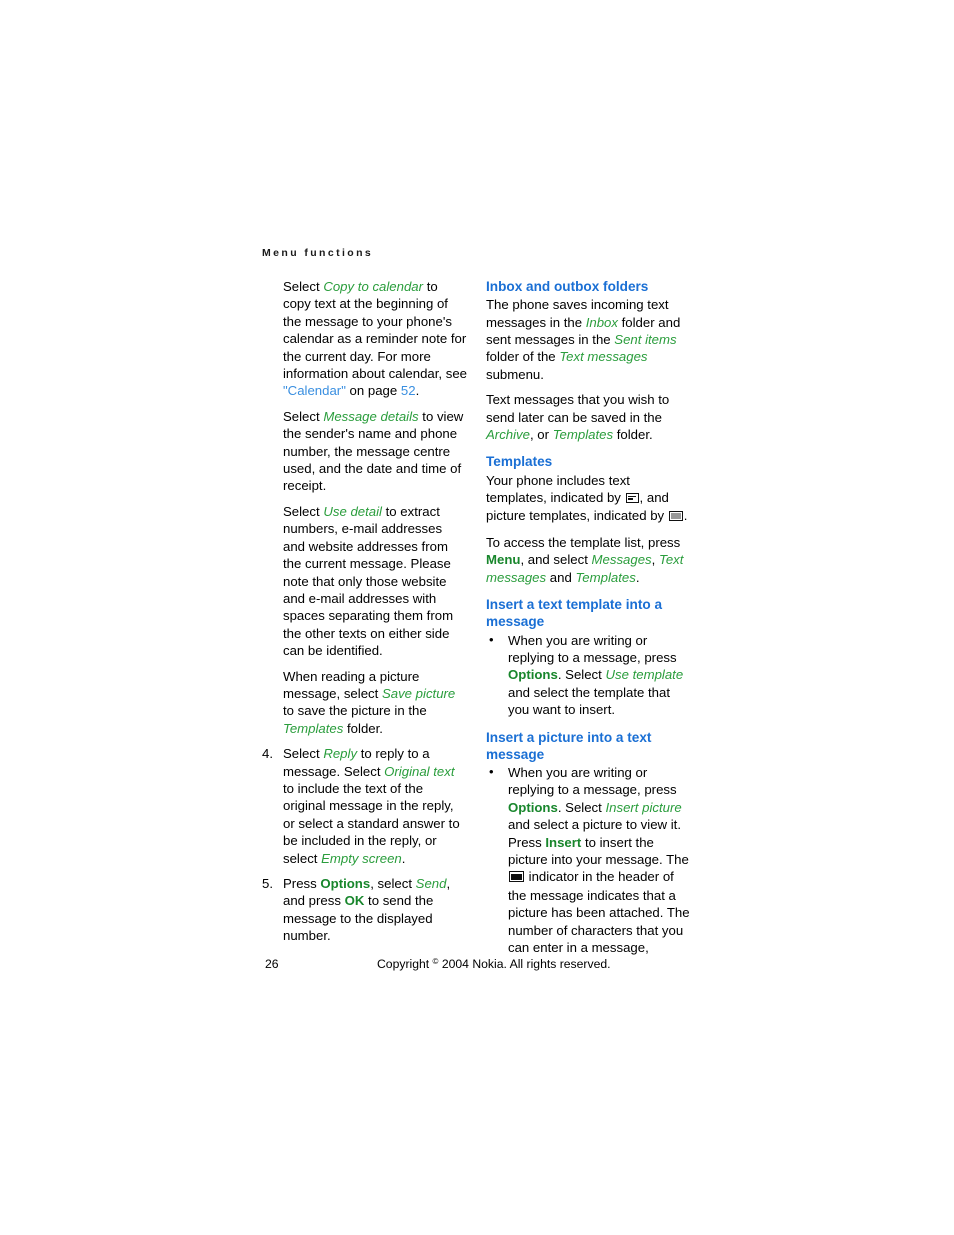 Image resolution: width=954 pixels, height=1235 pixels. Describe the element at coordinates (524, 964) in the screenshot. I see `copyright-suffix: 2004 Nokia. All rights reserved.` at that location.